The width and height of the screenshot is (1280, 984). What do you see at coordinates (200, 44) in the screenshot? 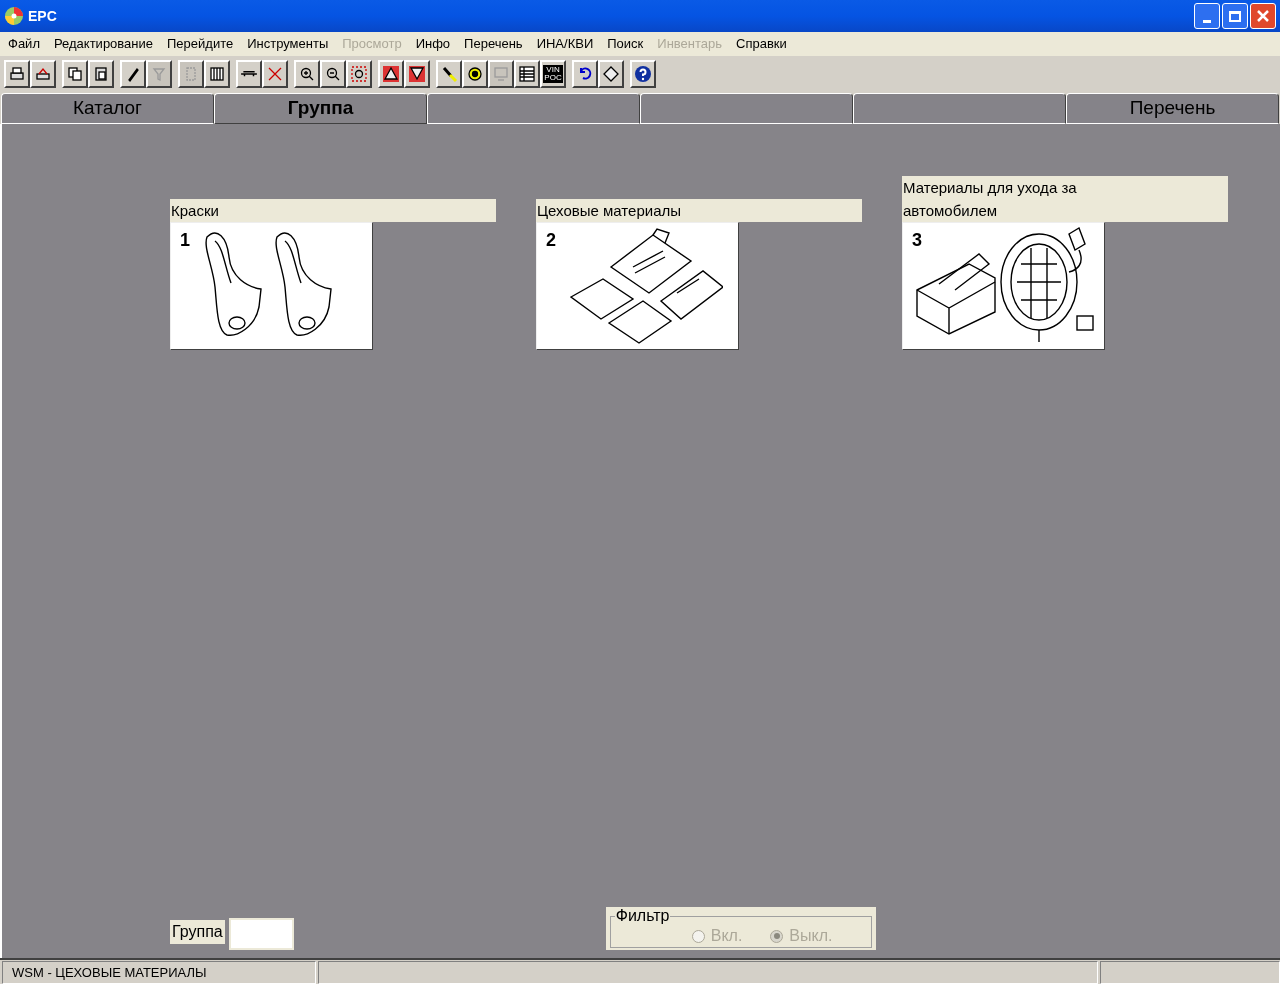
I see `menu-item: Перейдите` at bounding box center [200, 44].